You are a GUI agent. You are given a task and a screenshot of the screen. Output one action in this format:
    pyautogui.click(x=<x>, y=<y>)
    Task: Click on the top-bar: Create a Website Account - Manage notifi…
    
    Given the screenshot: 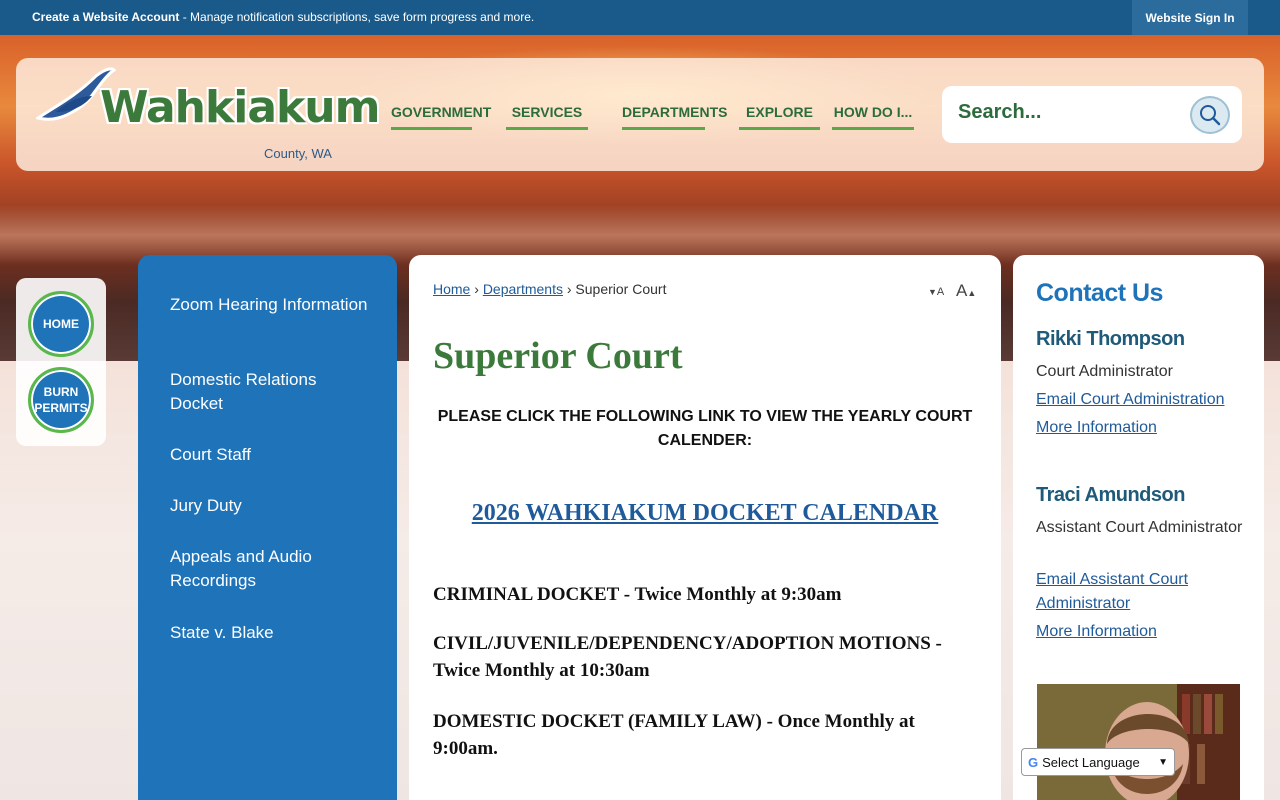 What is the action you would take?
    pyautogui.click(x=640, y=17)
    